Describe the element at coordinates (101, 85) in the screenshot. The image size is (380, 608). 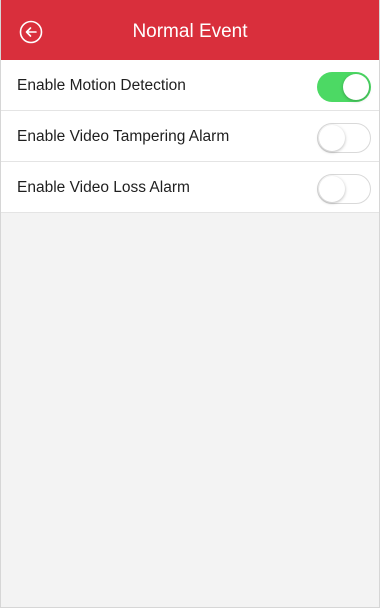
I see `setting-label-motion-detection: Enable Motion Detection` at that location.